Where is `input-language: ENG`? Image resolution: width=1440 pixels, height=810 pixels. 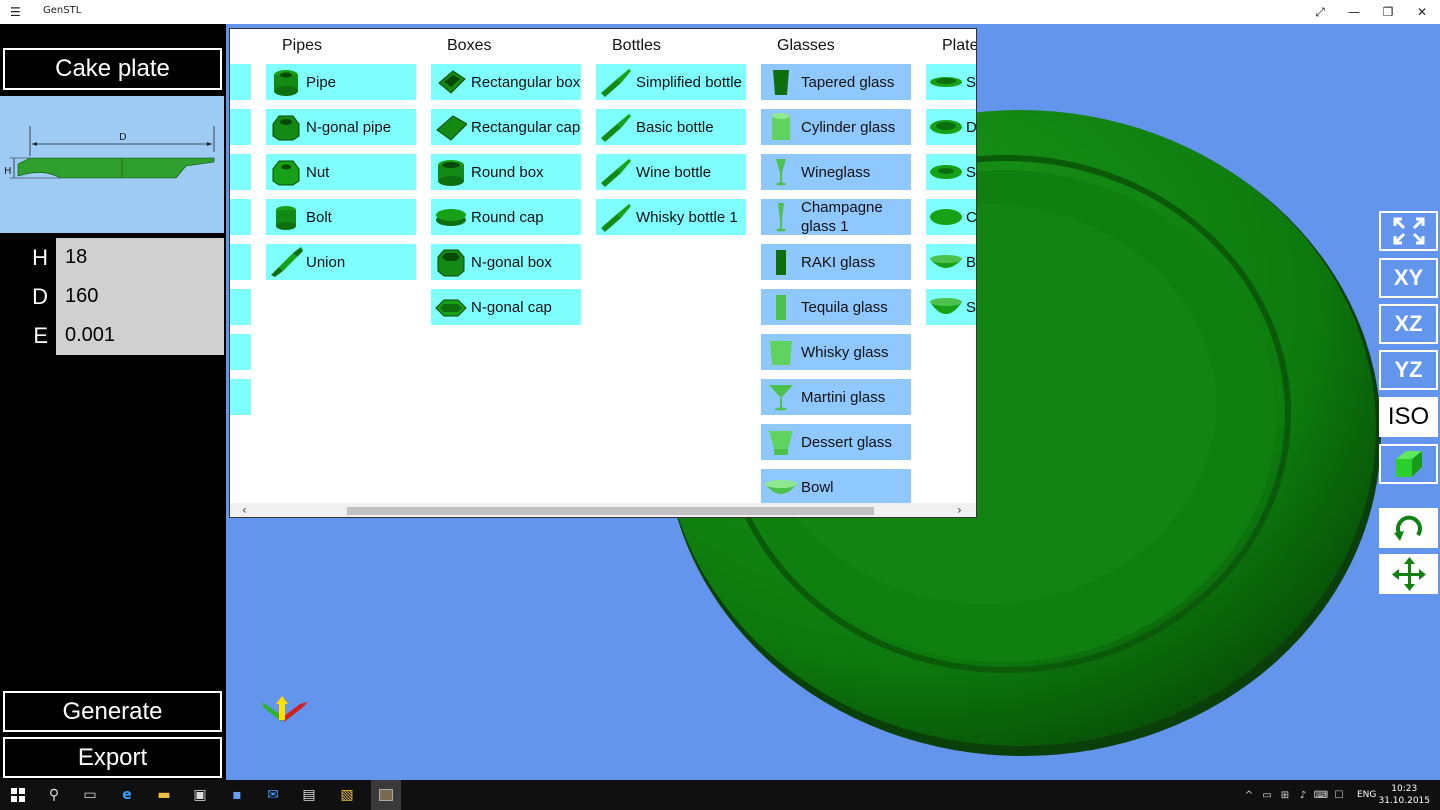
input-language: ENG is located at coordinates (1366, 795).